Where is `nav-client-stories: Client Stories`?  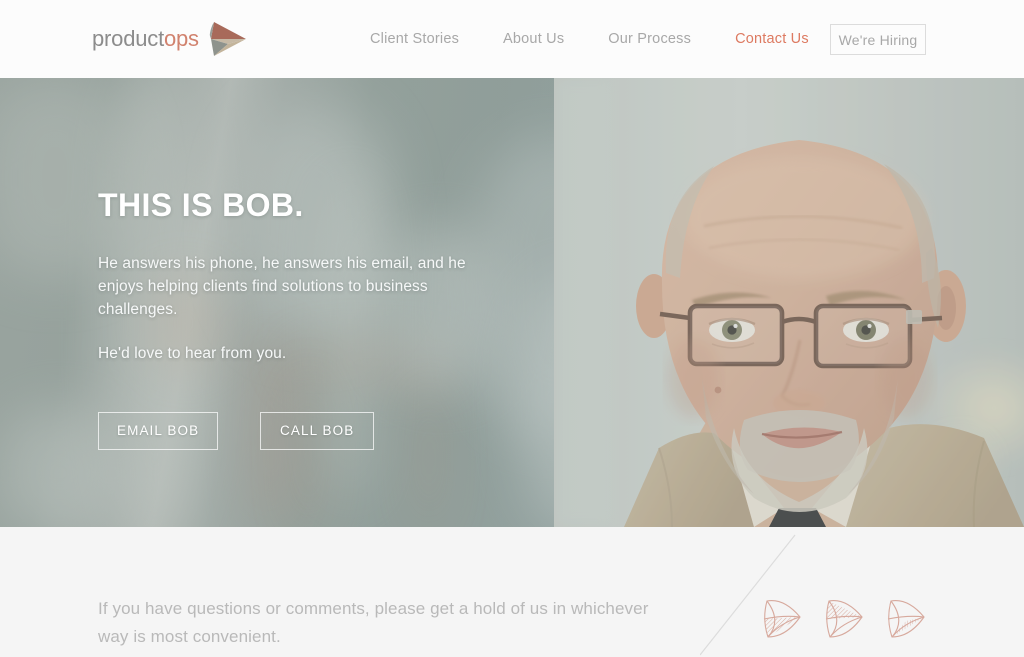
nav-client-stories: Client Stories is located at coordinates (414, 39).